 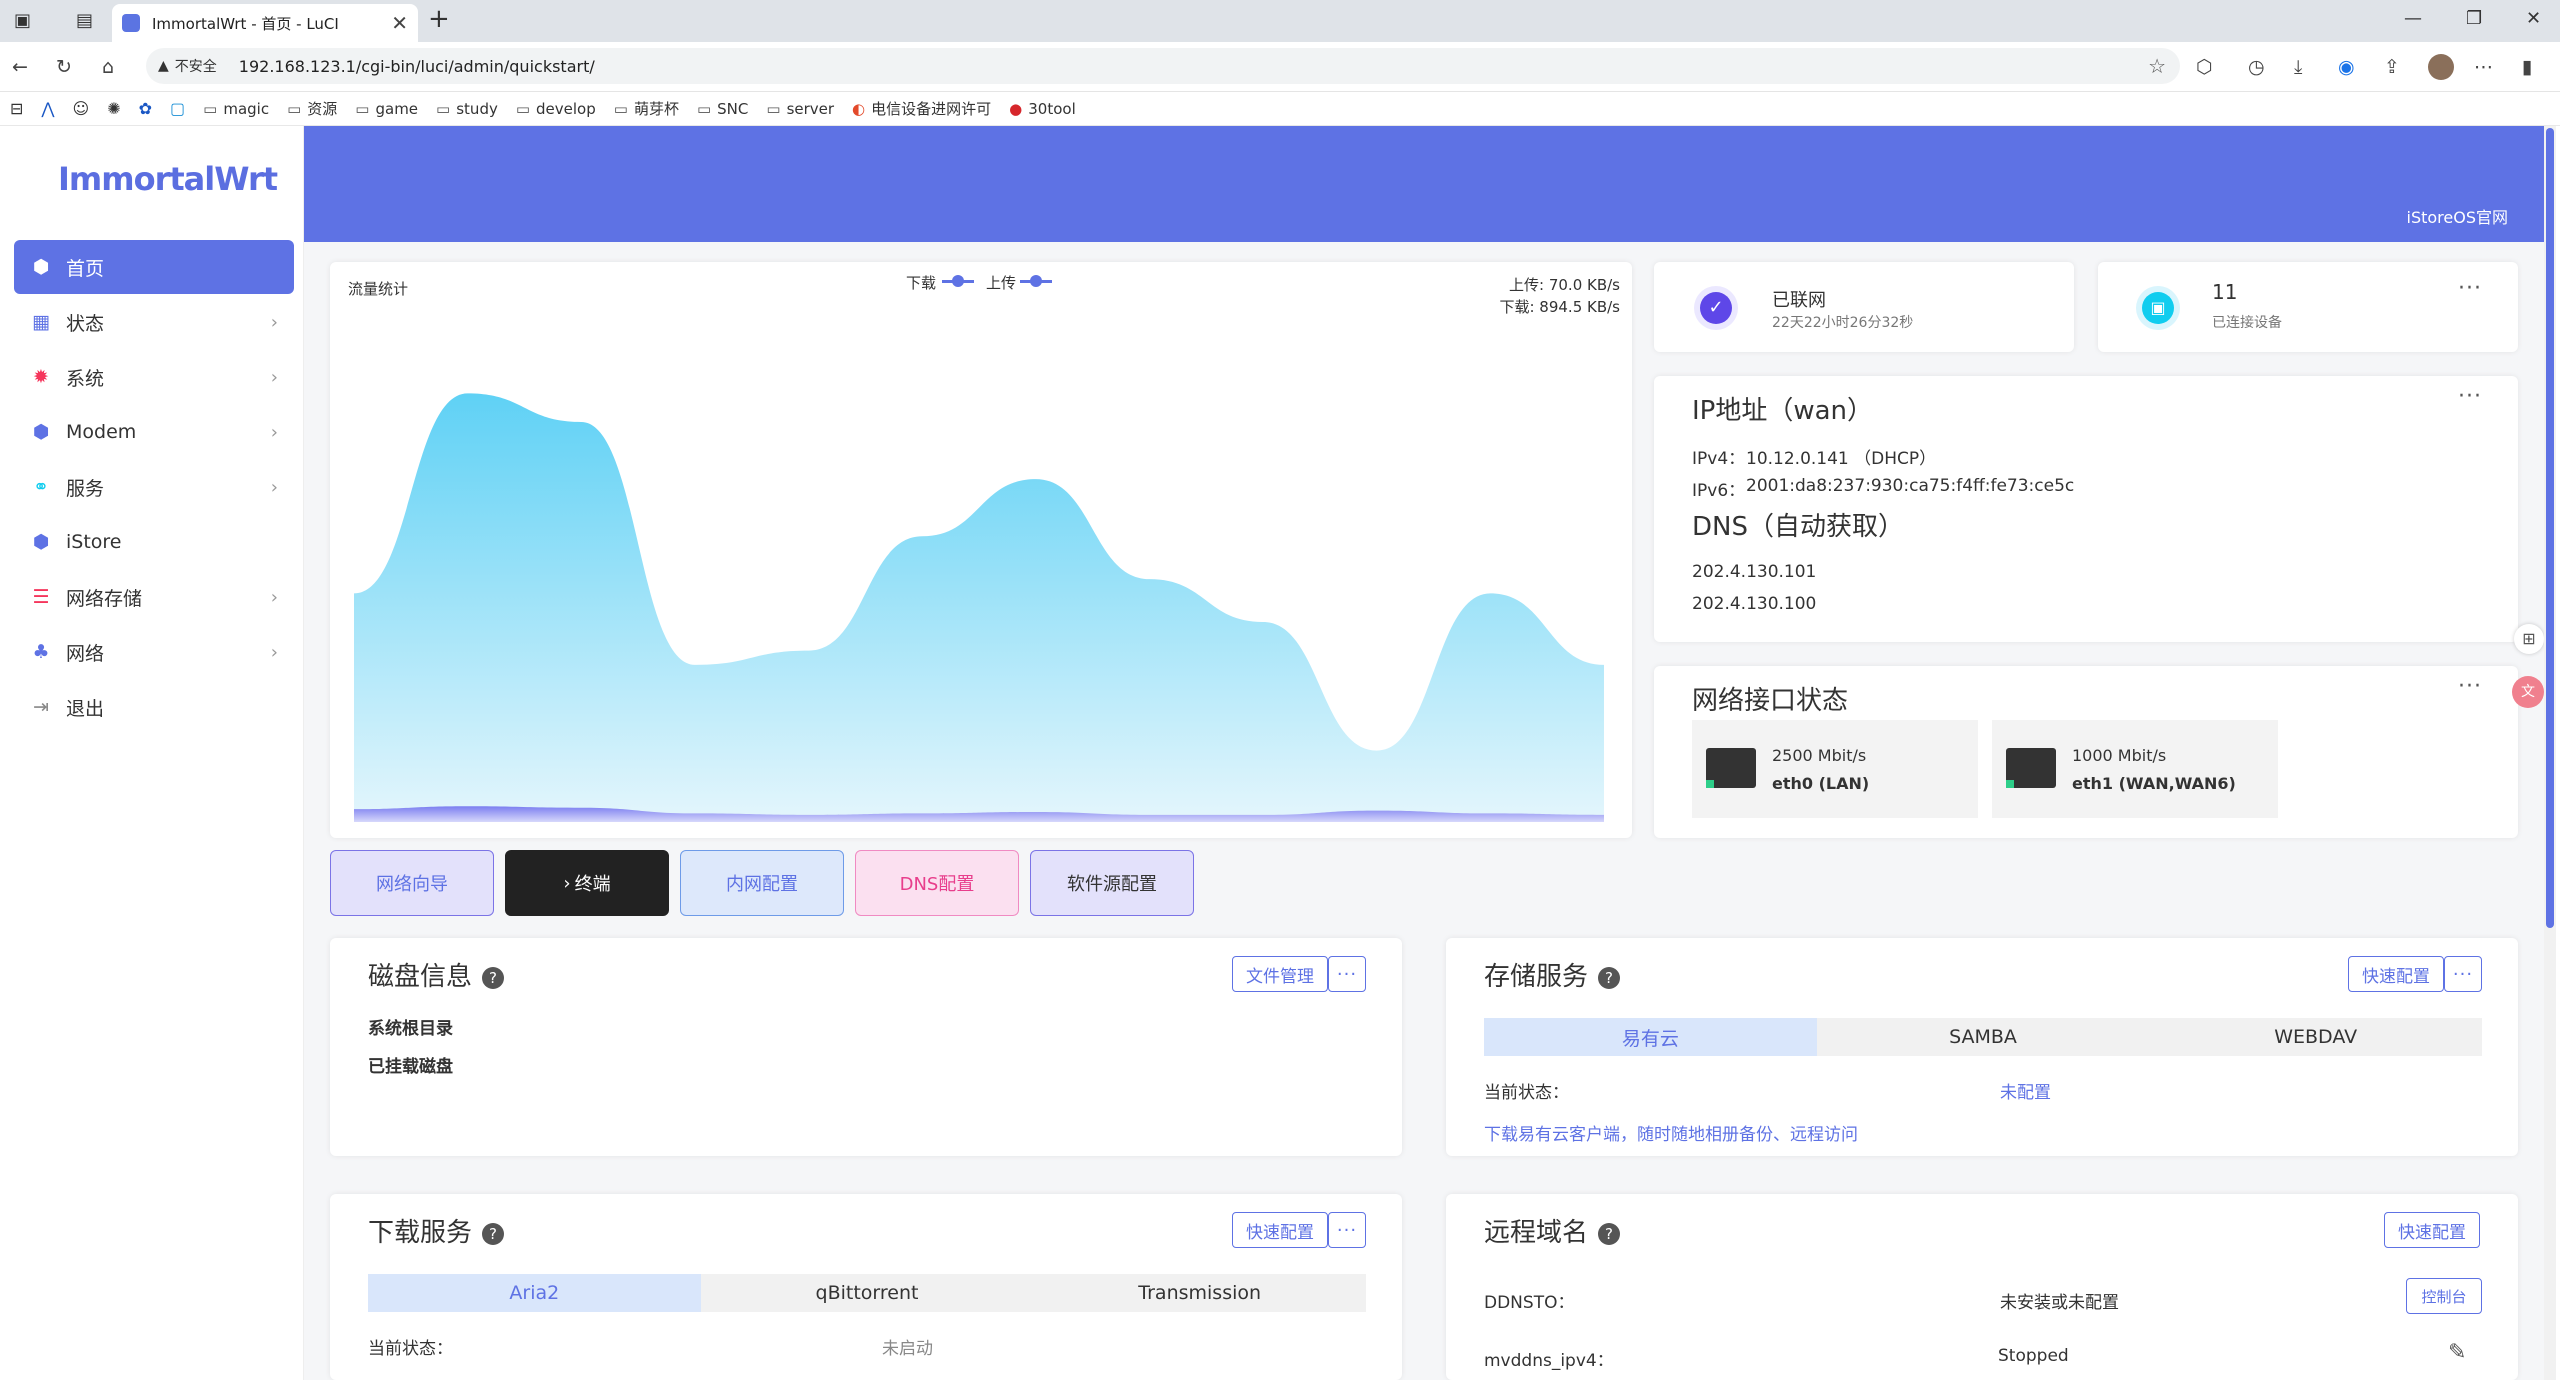 I want to click on close-window-icon: ✕, so click(x=2533, y=18).